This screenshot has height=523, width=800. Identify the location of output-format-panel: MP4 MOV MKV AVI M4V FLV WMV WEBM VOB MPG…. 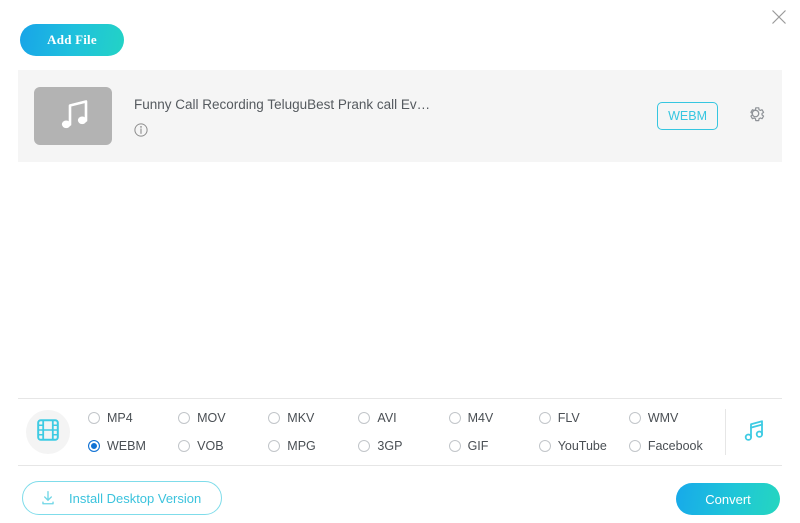
(400, 432).